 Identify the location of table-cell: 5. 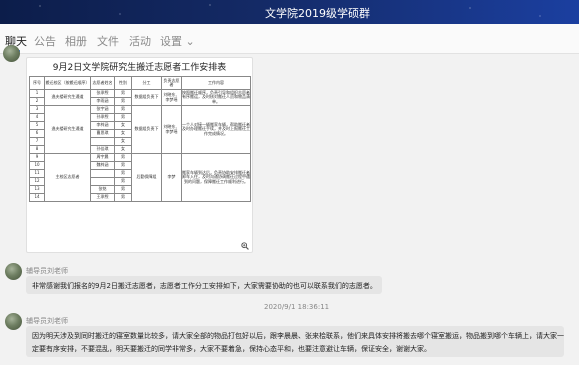
(37, 125).